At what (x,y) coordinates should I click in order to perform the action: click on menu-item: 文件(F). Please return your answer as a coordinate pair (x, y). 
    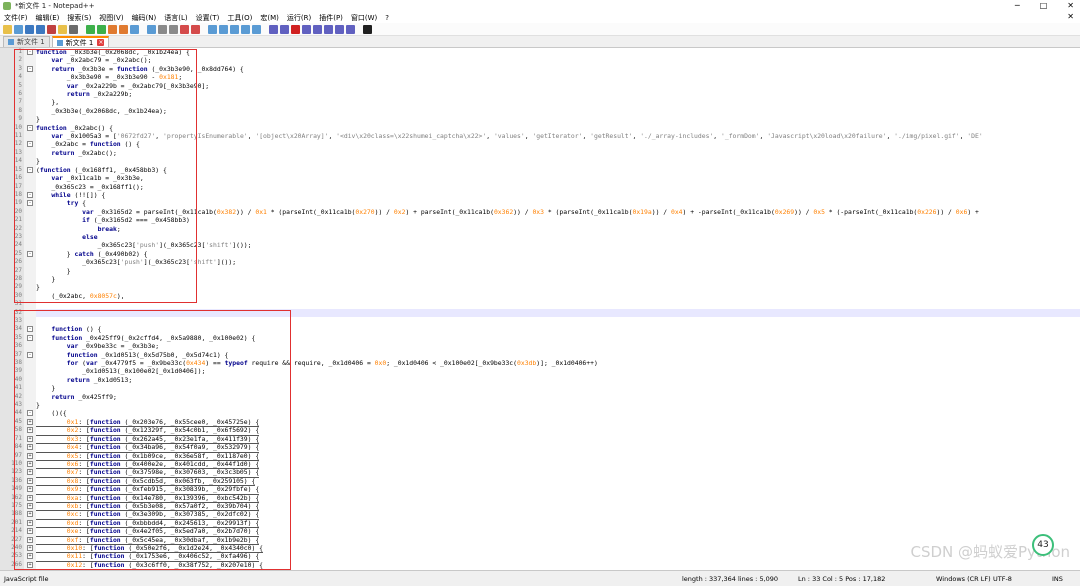
    Looking at the image, I should click on (16, 18).